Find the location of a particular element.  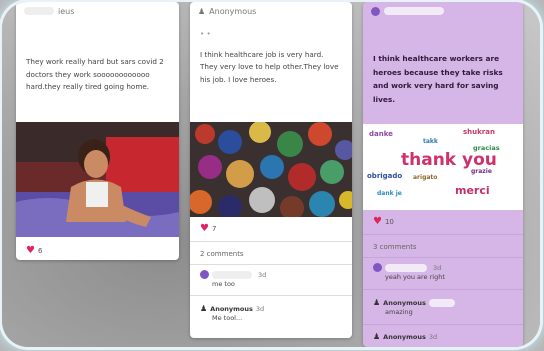

comment-text: yeah you are right is located at coordinates (415, 277).